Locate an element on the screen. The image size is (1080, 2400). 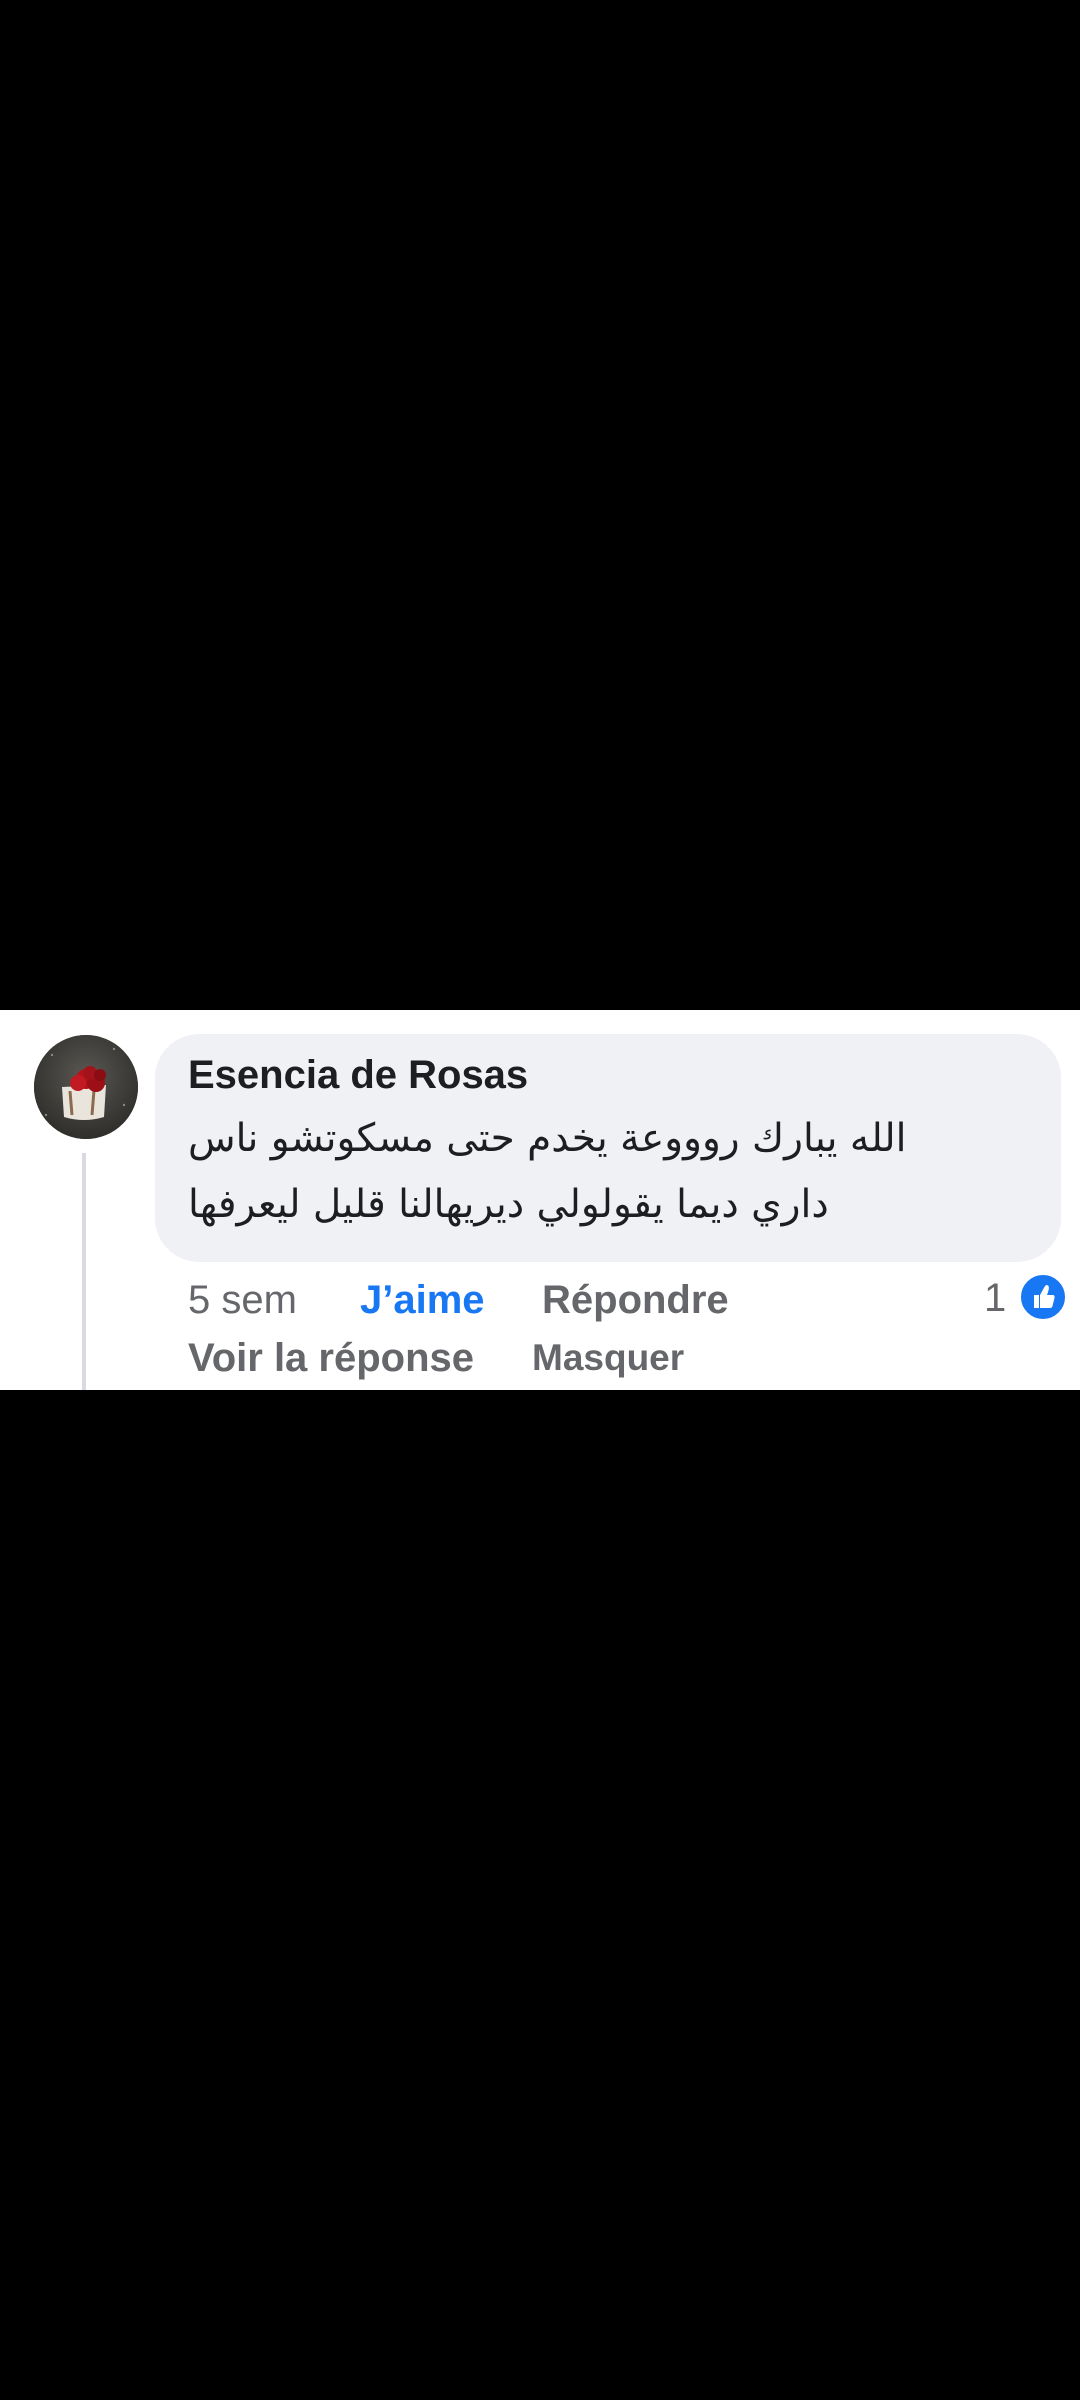
hide-button: Masquer is located at coordinates (608, 1358).